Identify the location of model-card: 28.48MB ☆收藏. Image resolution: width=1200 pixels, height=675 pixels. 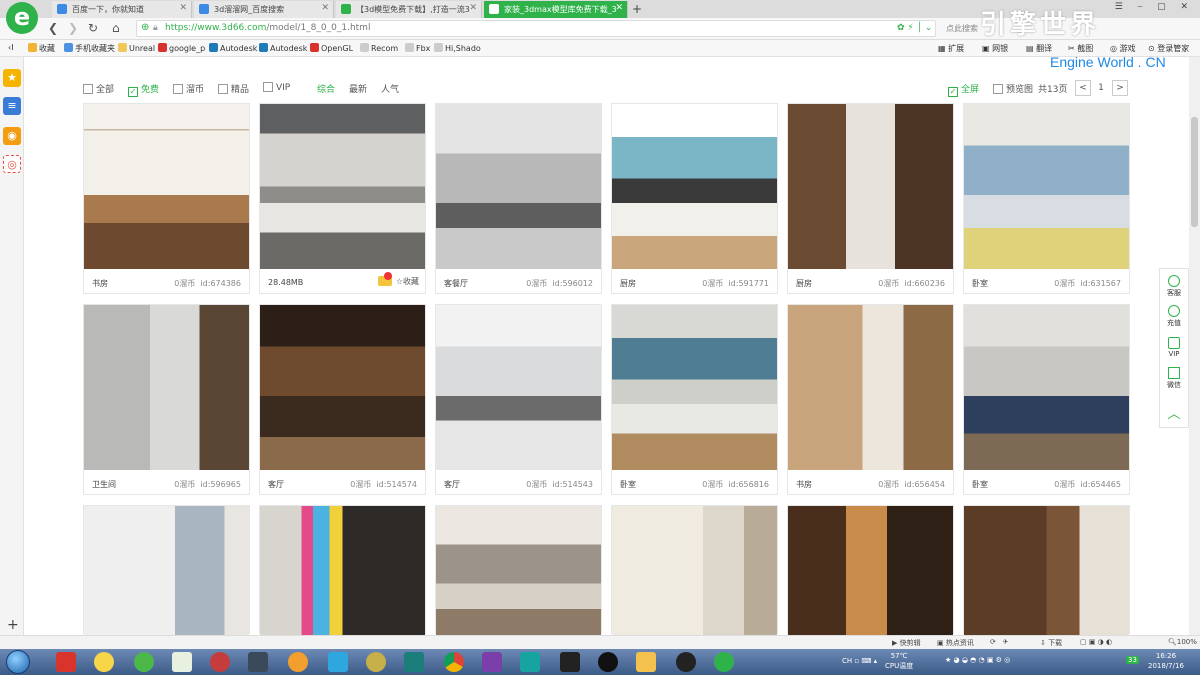
(342, 198).